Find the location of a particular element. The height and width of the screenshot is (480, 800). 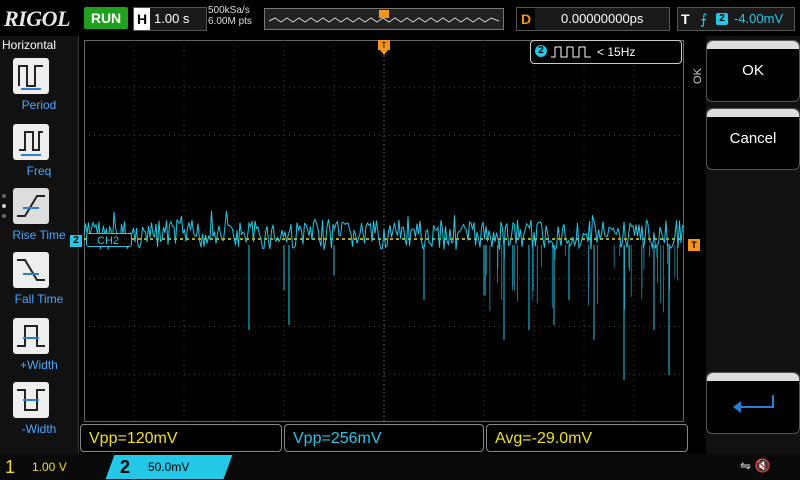

measure-freq: Freq is located at coordinates (39, 155).